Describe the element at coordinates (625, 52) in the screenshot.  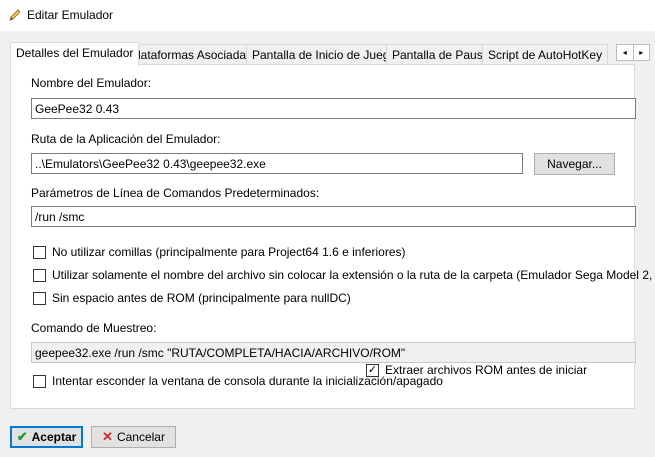
I see `tab-scroll-left-icon: ◂` at that location.